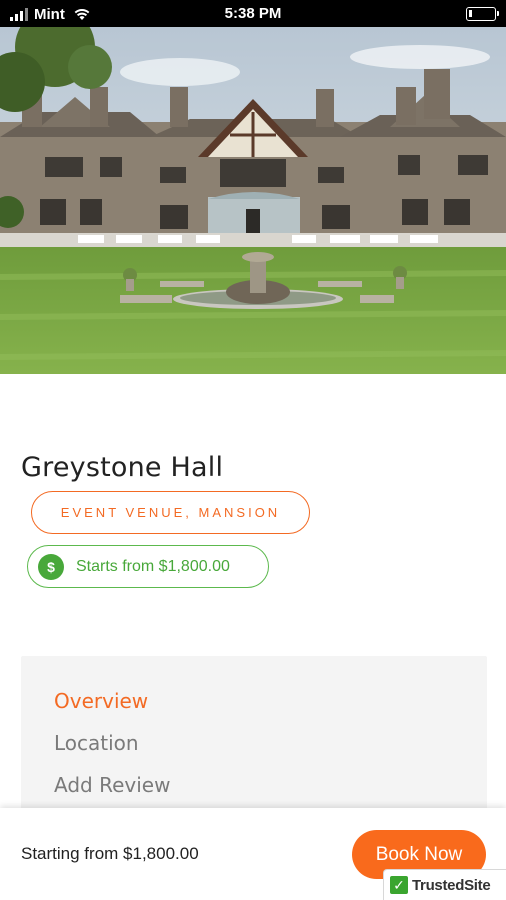  I want to click on signal-icon, so click(19, 14).